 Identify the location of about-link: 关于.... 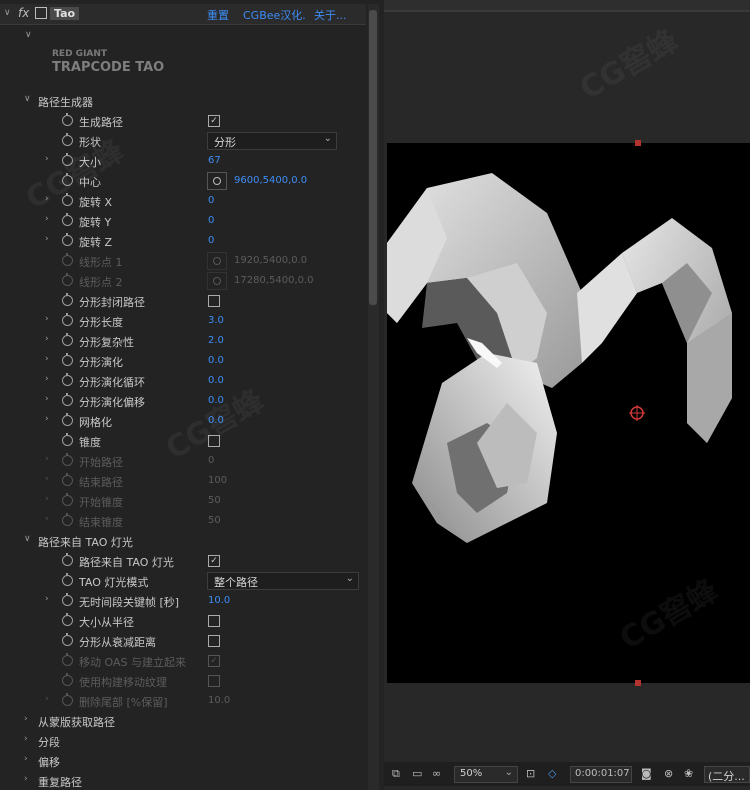
(330, 15).